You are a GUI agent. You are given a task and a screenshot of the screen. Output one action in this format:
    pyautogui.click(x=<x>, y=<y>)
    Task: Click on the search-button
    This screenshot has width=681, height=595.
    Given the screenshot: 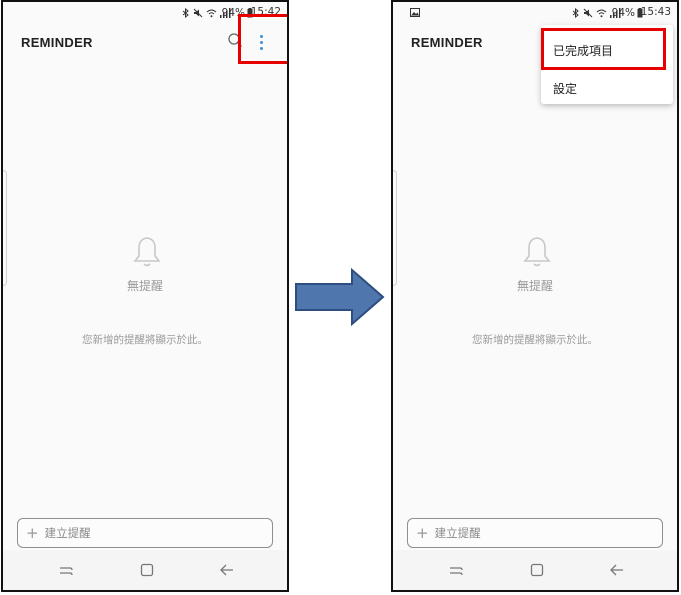 What is the action you would take?
    pyautogui.click(x=235, y=40)
    